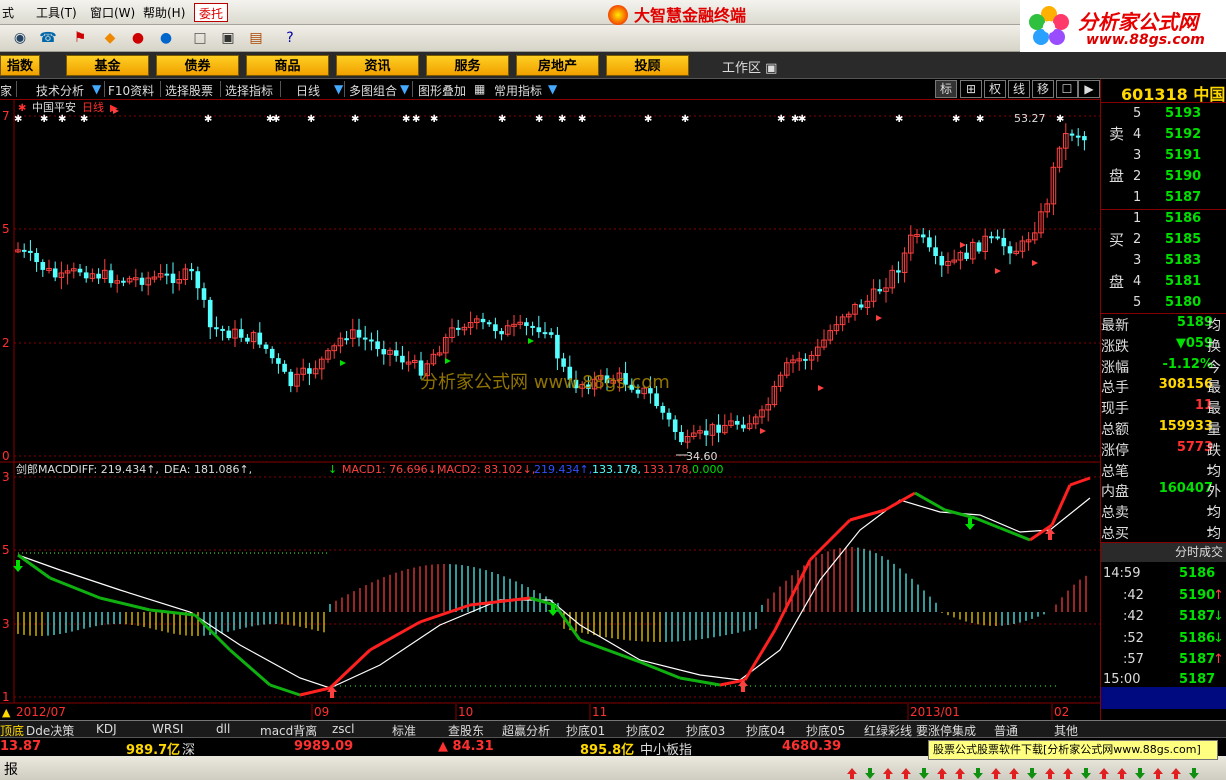 This screenshot has width=1226, height=780. What do you see at coordinates (60, 90) in the screenshot?
I see `tab-tech-analysis: 技术分析` at bounding box center [60, 90].